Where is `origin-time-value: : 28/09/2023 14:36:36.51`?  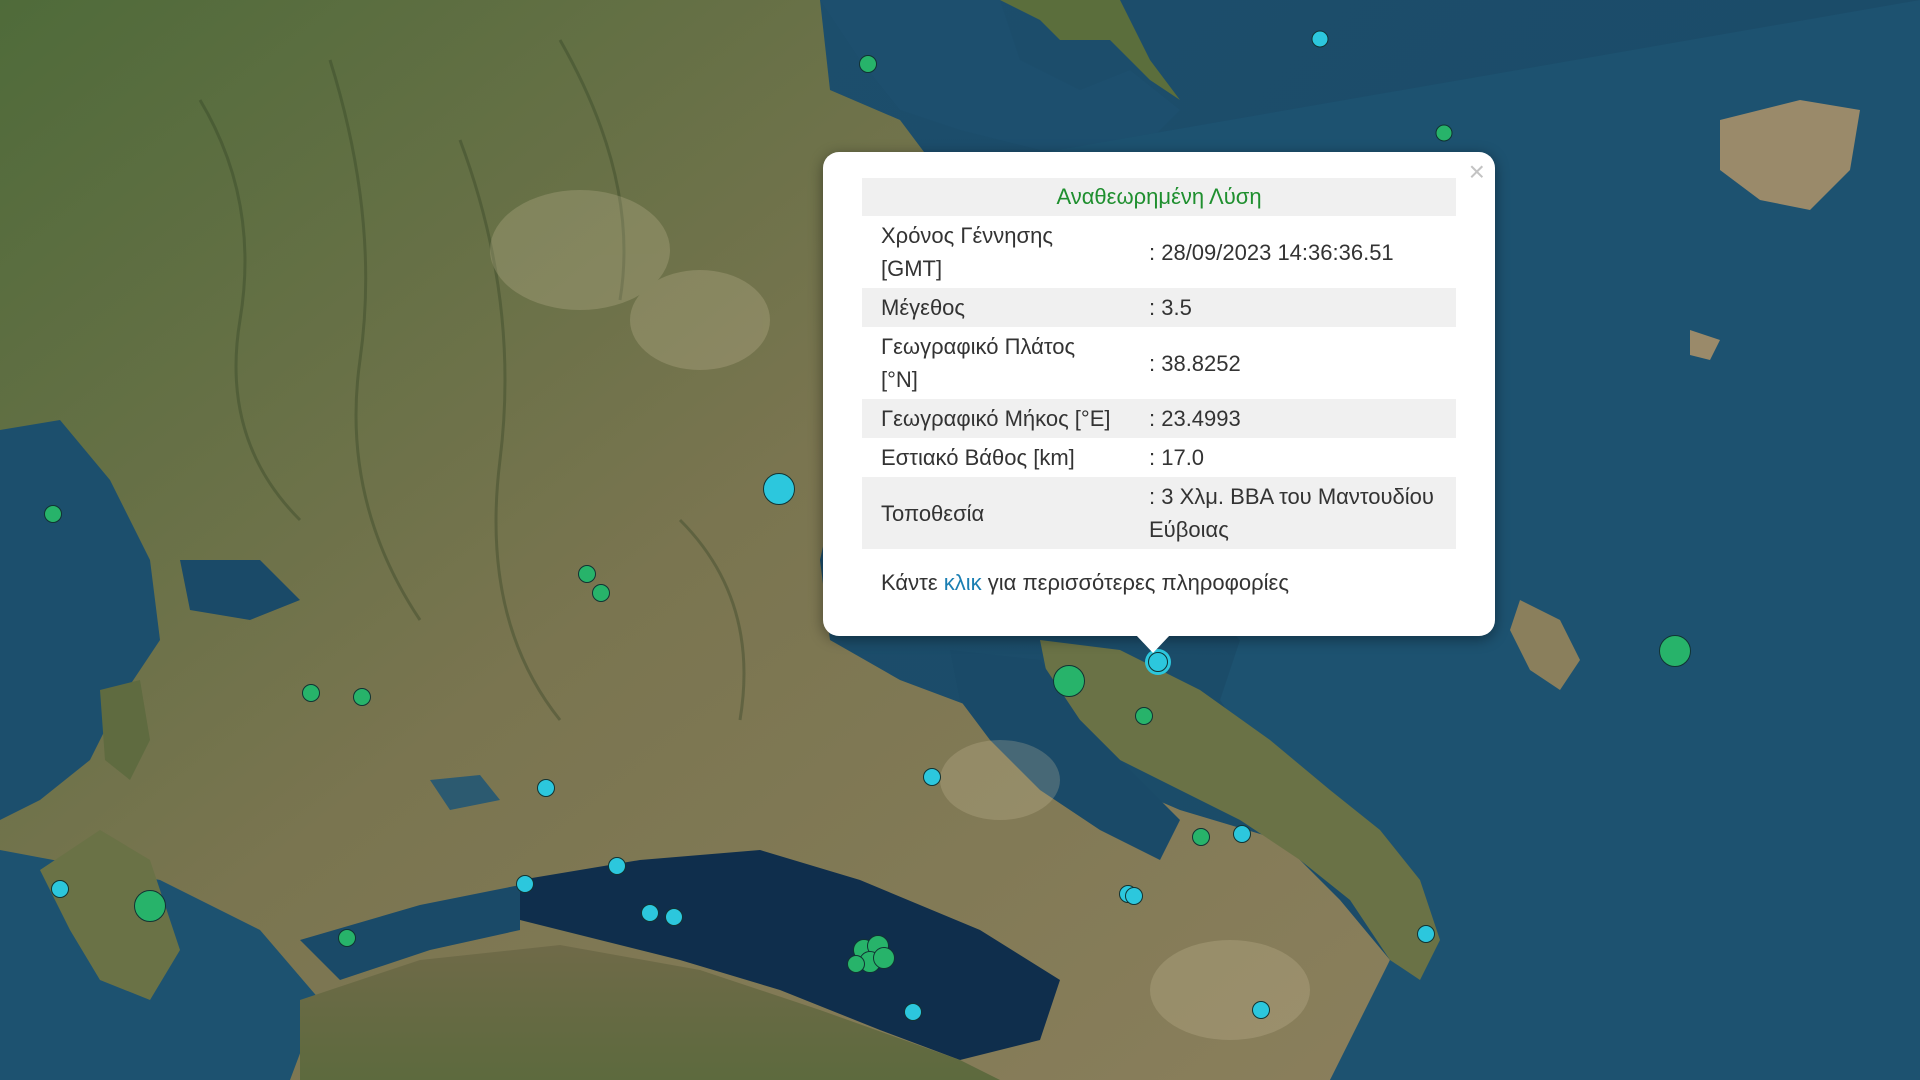 origin-time-value: : 28/09/2023 14:36:36.51 is located at coordinates (1271, 252).